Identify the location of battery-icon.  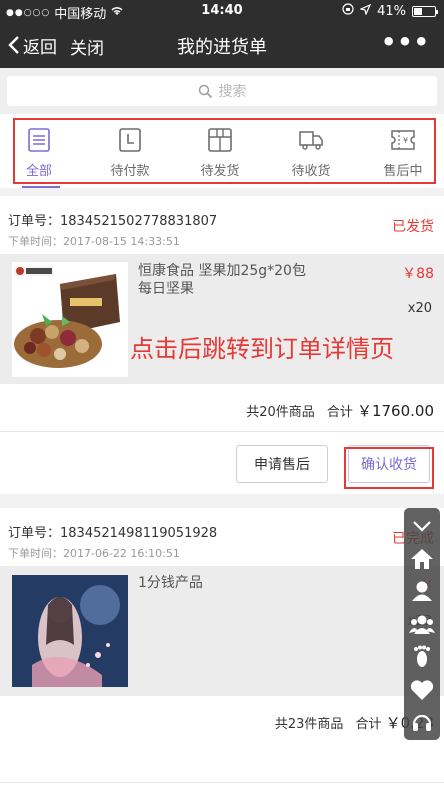
(425, 11).